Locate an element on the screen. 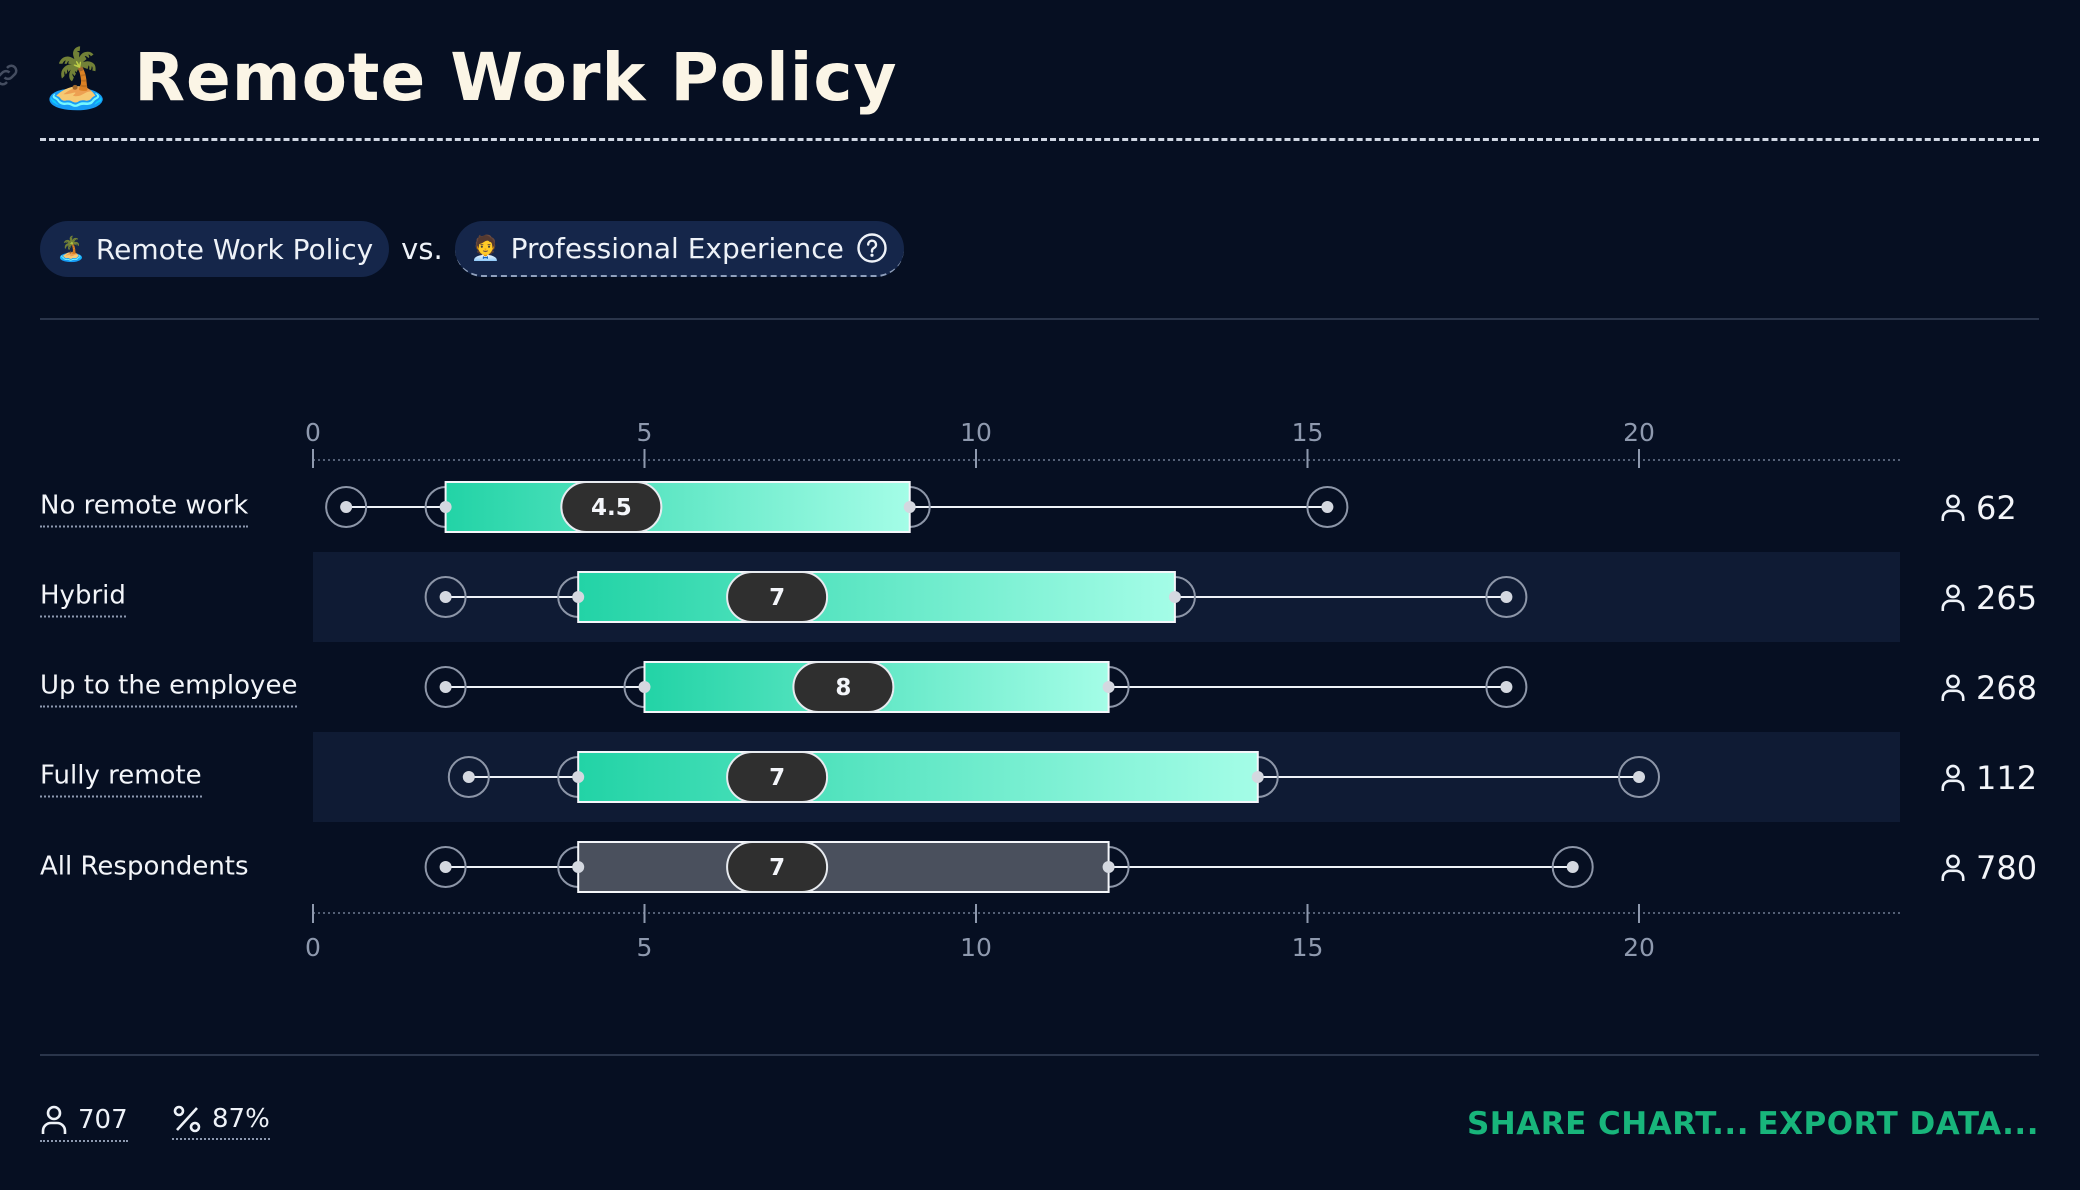 This screenshot has height=1190, width=2080. row-count: 780 is located at coordinates (1988, 868).